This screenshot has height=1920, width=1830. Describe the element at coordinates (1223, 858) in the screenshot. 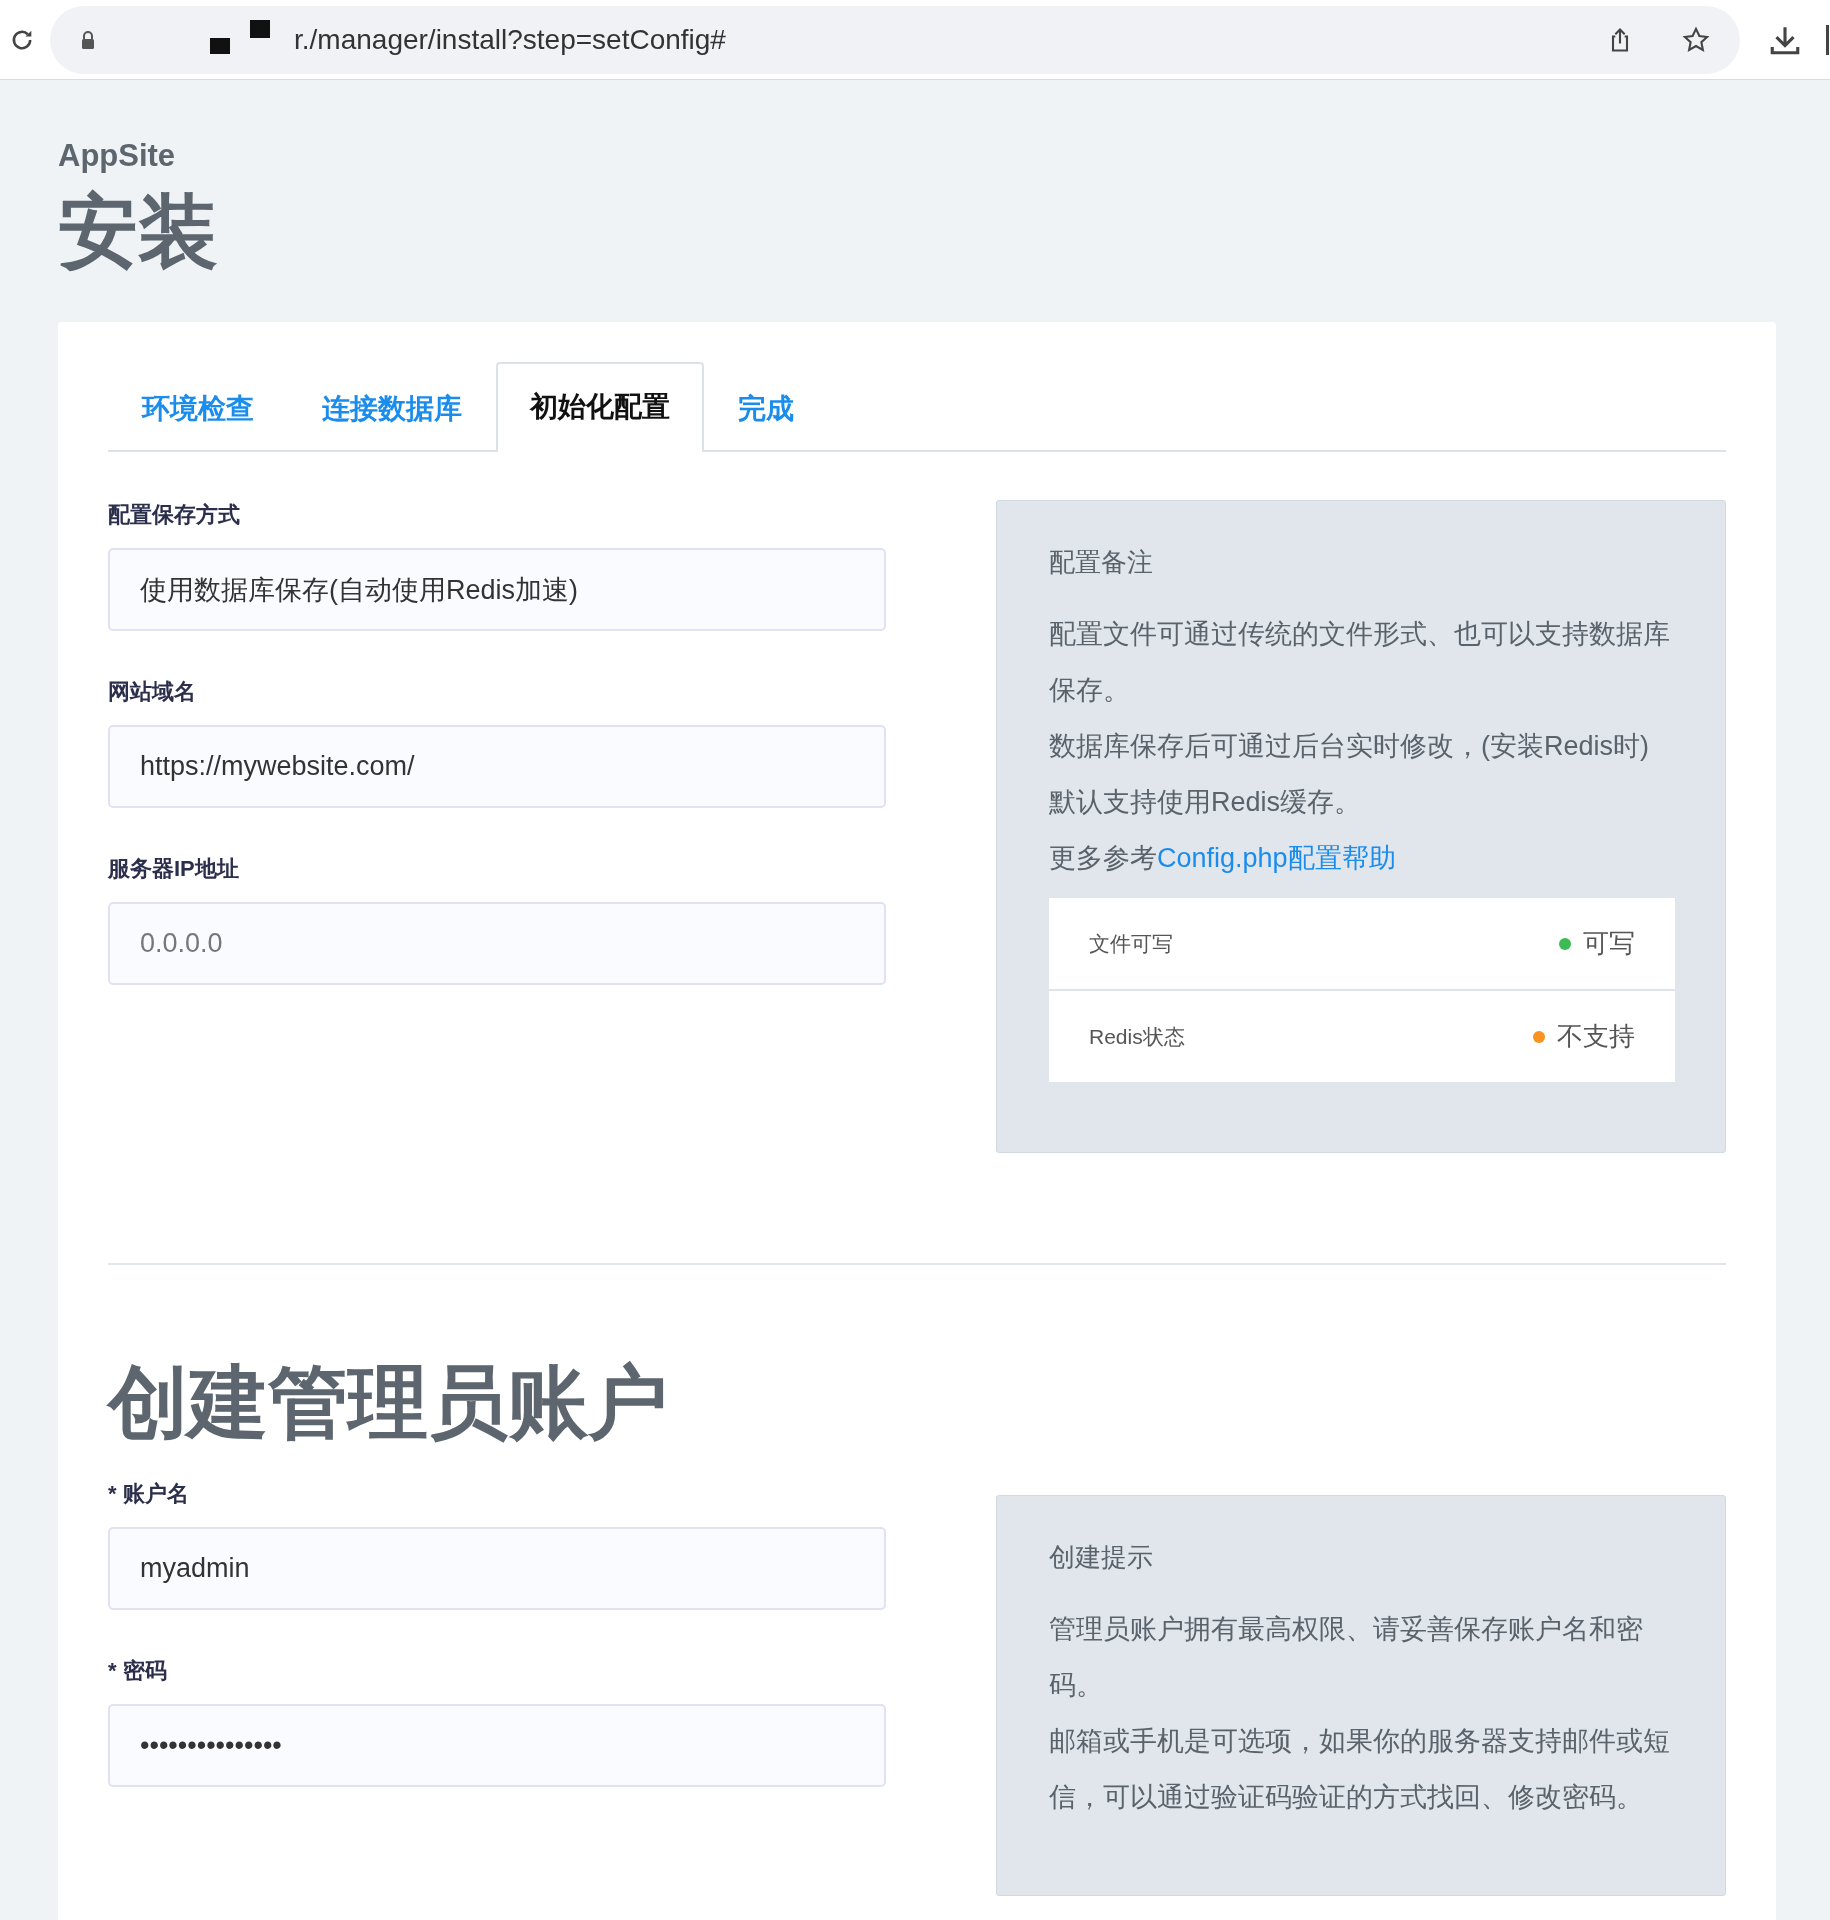

I see `note-text: 更多参考Config.php配置帮助` at that location.